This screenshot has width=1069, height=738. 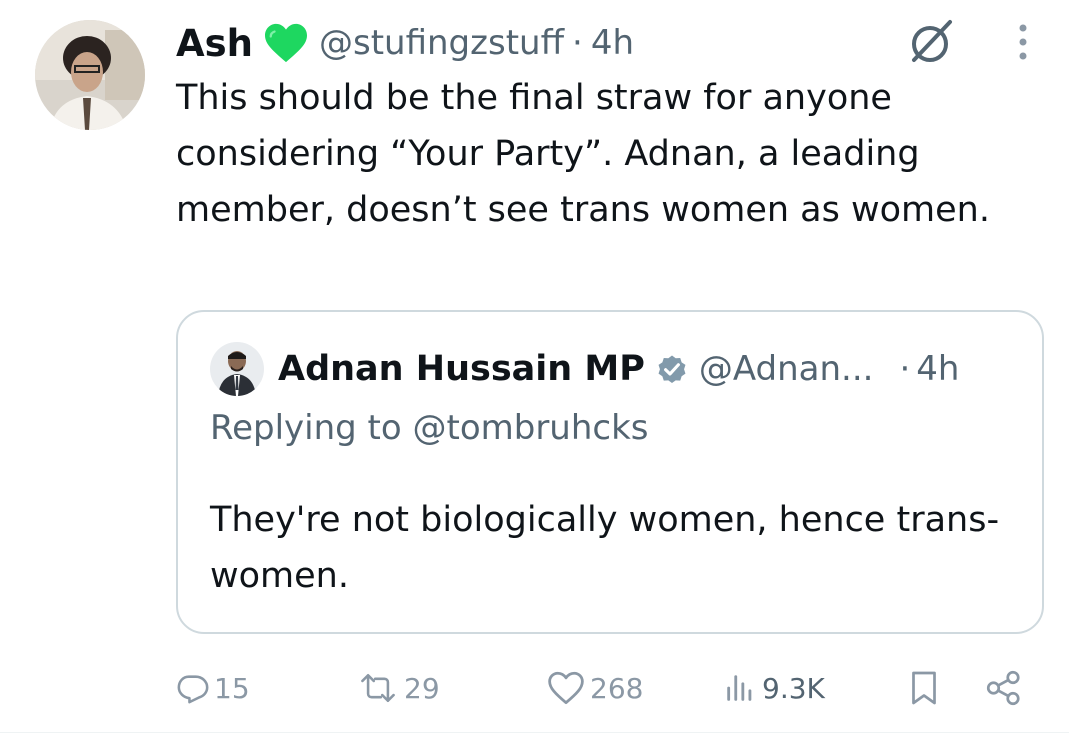 I want to click on more-options-icon, so click(x=1023, y=46).